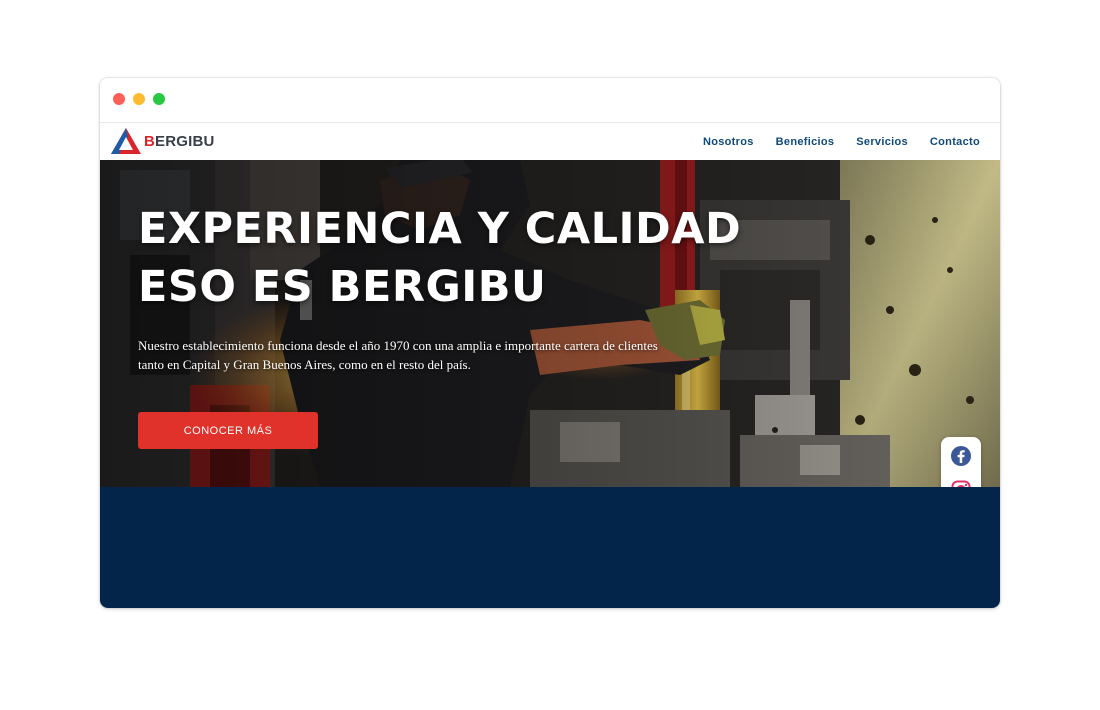 The width and height of the screenshot is (1100, 710). I want to click on window-titlebar, so click(550, 100).